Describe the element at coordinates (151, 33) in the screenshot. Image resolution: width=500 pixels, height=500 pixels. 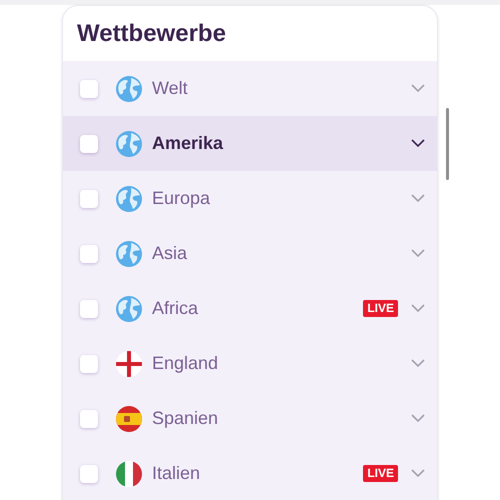
I see `panel-title: Wettbewerbe` at that location.